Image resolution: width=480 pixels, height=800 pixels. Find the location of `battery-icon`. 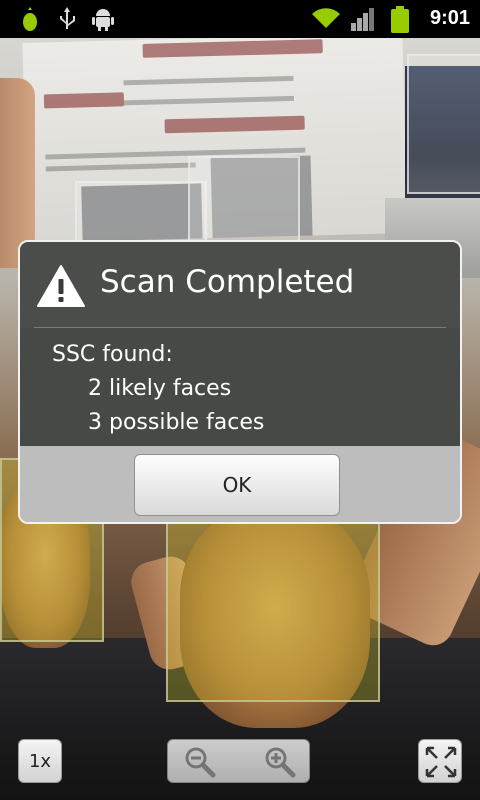

battery-icon is located at coordinates (400, 19).